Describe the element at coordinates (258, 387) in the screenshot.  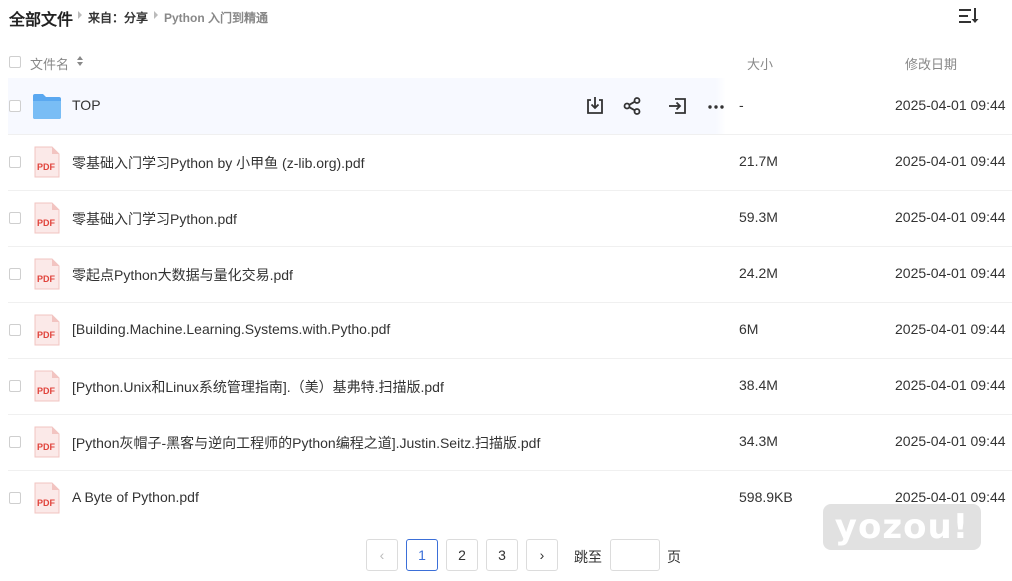
I see `file-name: [Python.Unix和Linux系统管理指南].（美）基弗特.扫描版.pdf` at that location.